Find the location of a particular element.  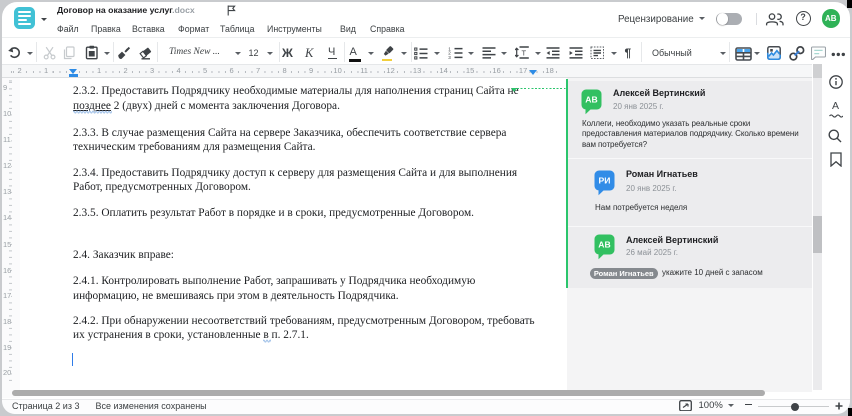

svg-text: T is located at coordinates (524, 53).